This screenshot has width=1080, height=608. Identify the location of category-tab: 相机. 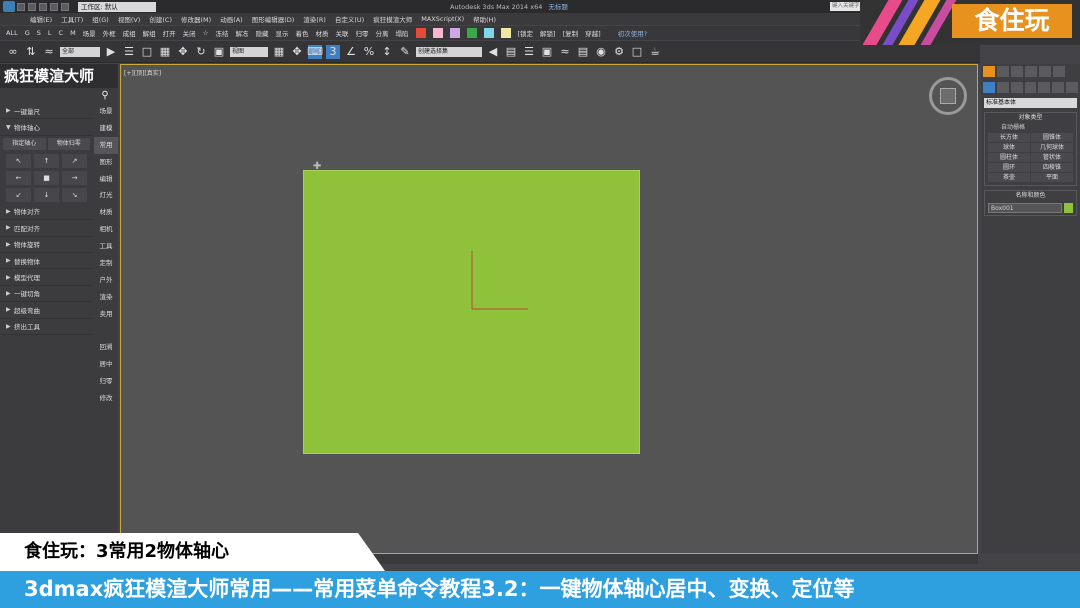
(106, 229).